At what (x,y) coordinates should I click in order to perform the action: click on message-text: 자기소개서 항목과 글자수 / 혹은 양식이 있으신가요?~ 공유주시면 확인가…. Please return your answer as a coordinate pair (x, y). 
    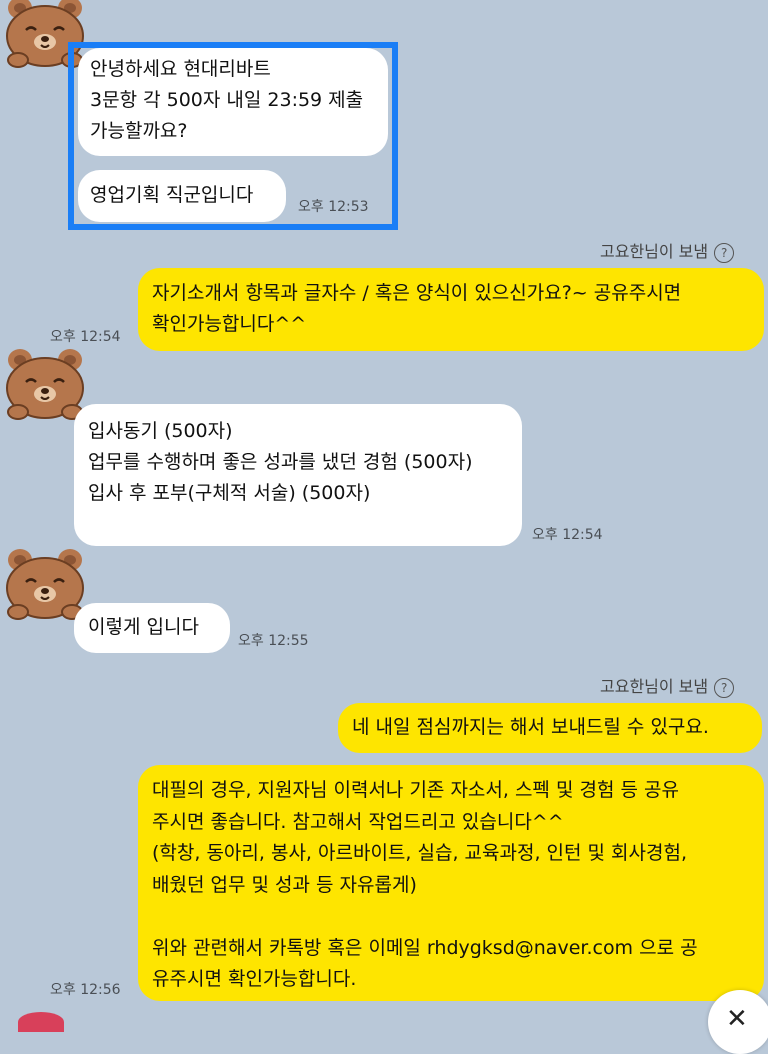
    Looking at the image, I should click on (417, 308).